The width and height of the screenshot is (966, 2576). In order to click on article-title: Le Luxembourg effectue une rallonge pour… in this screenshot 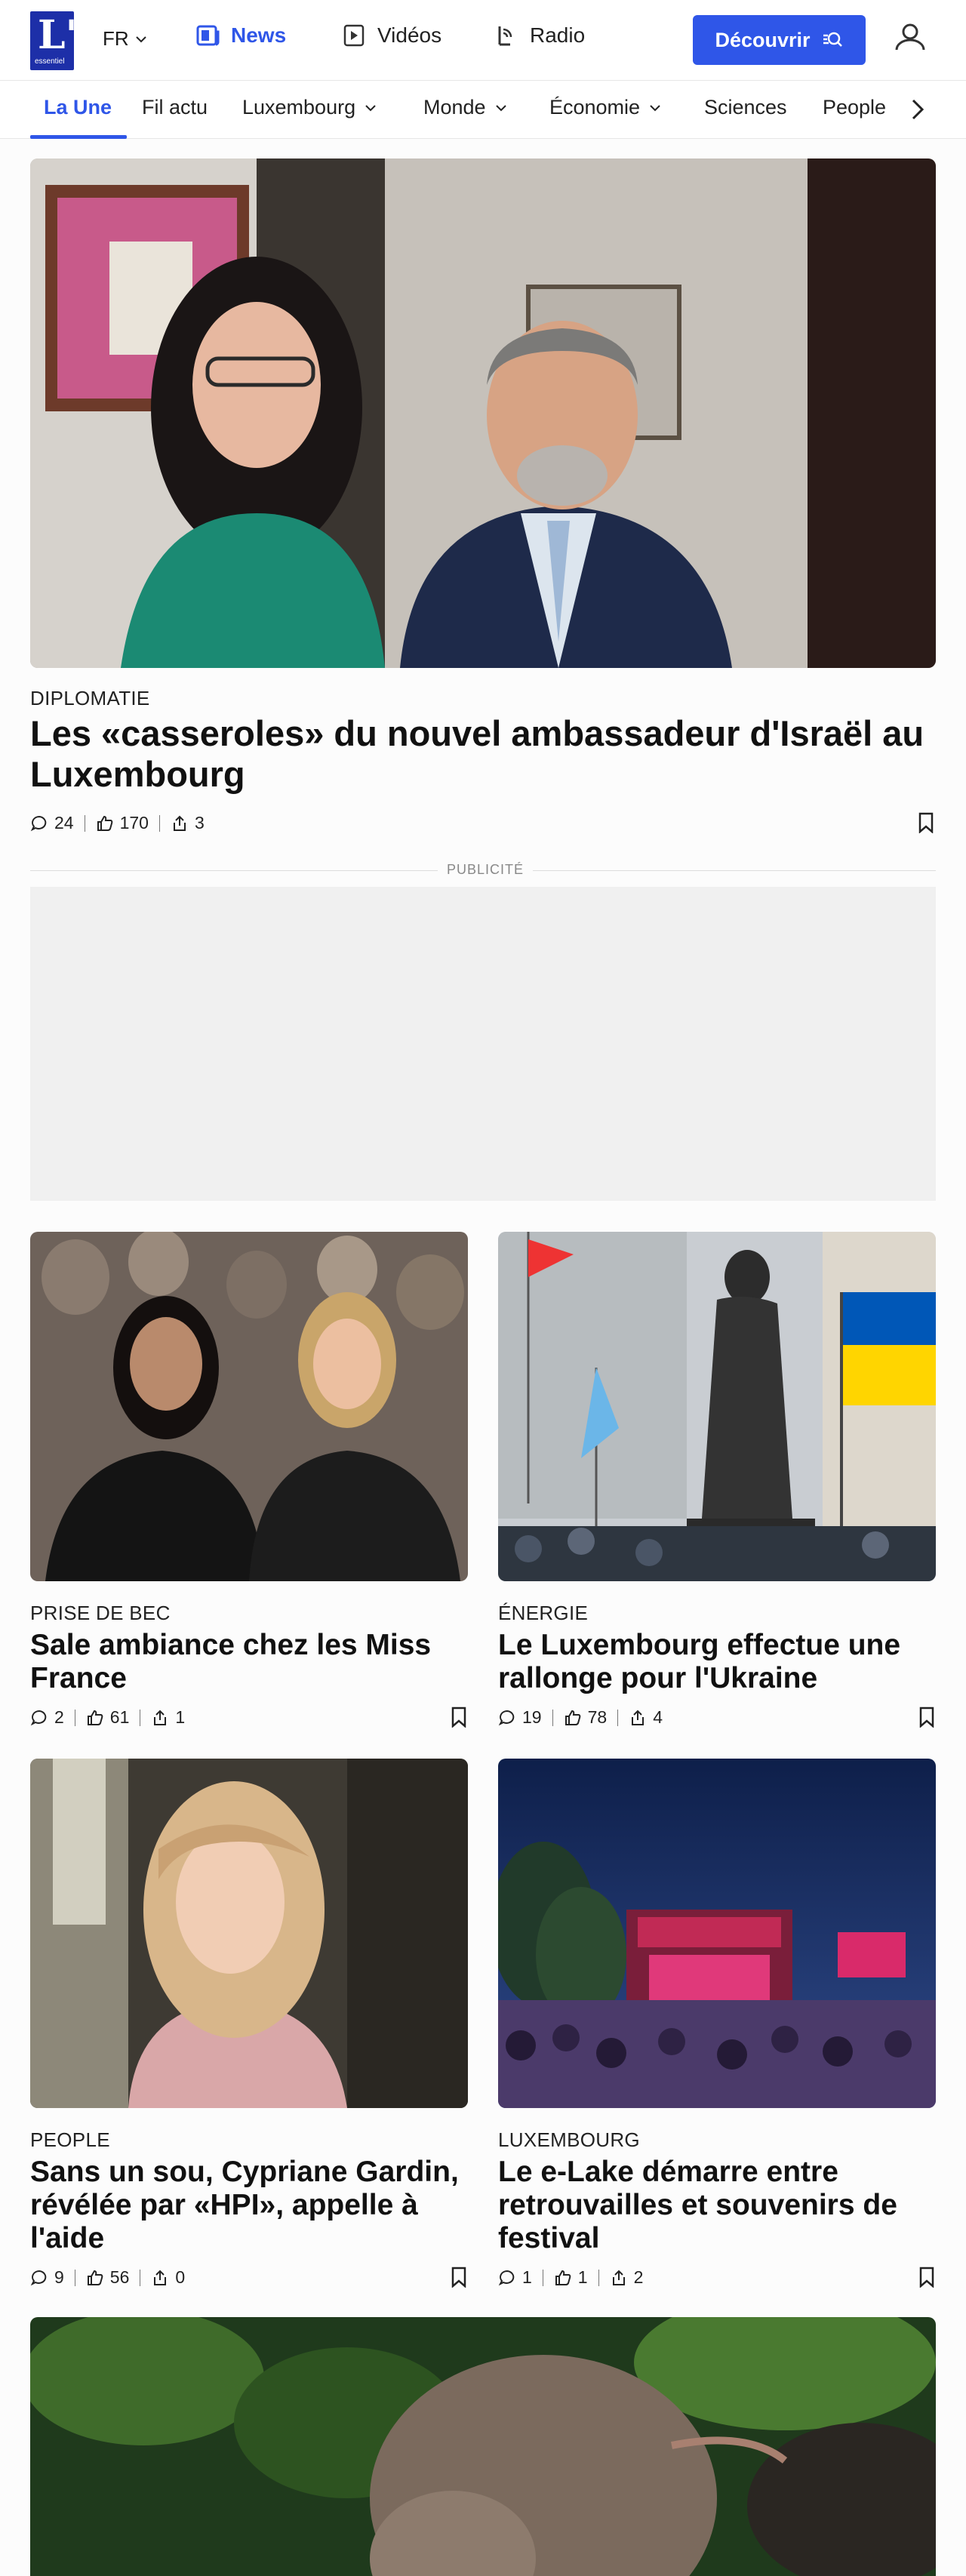, I will do `click(713, 1662)`.